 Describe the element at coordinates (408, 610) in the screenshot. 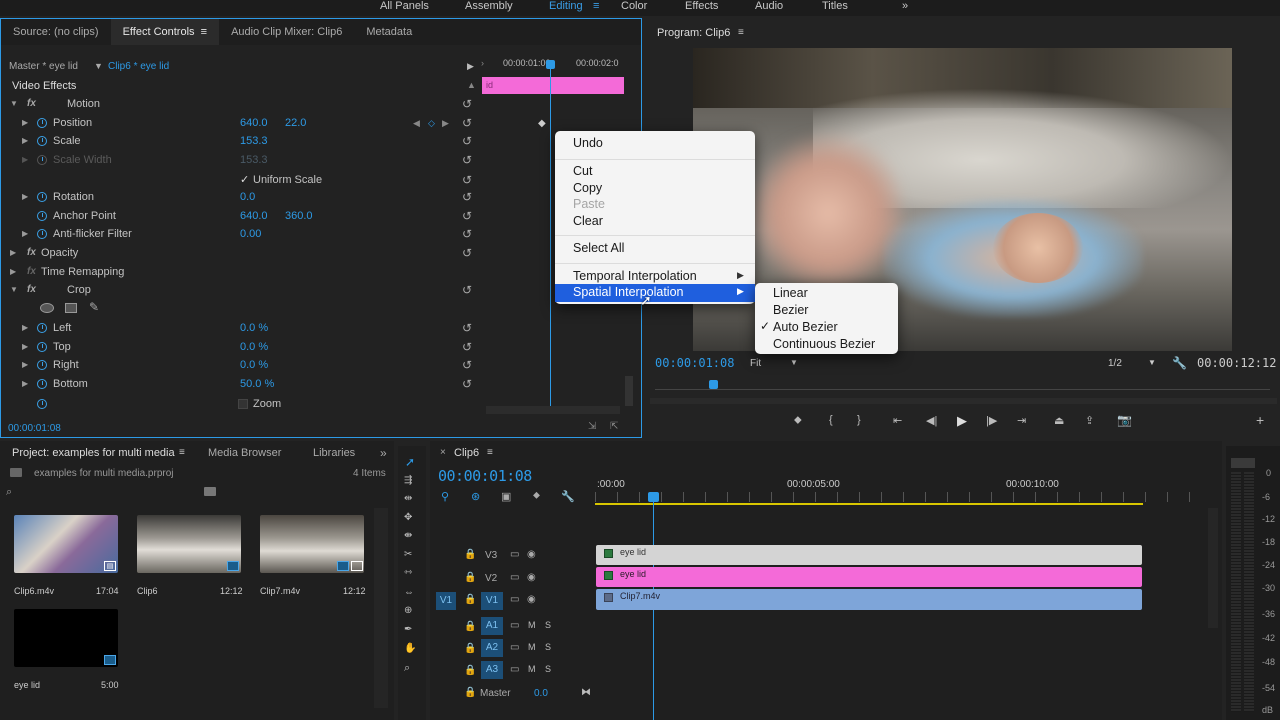

I see `track-edit-tool-icon: ⊕` at that location.